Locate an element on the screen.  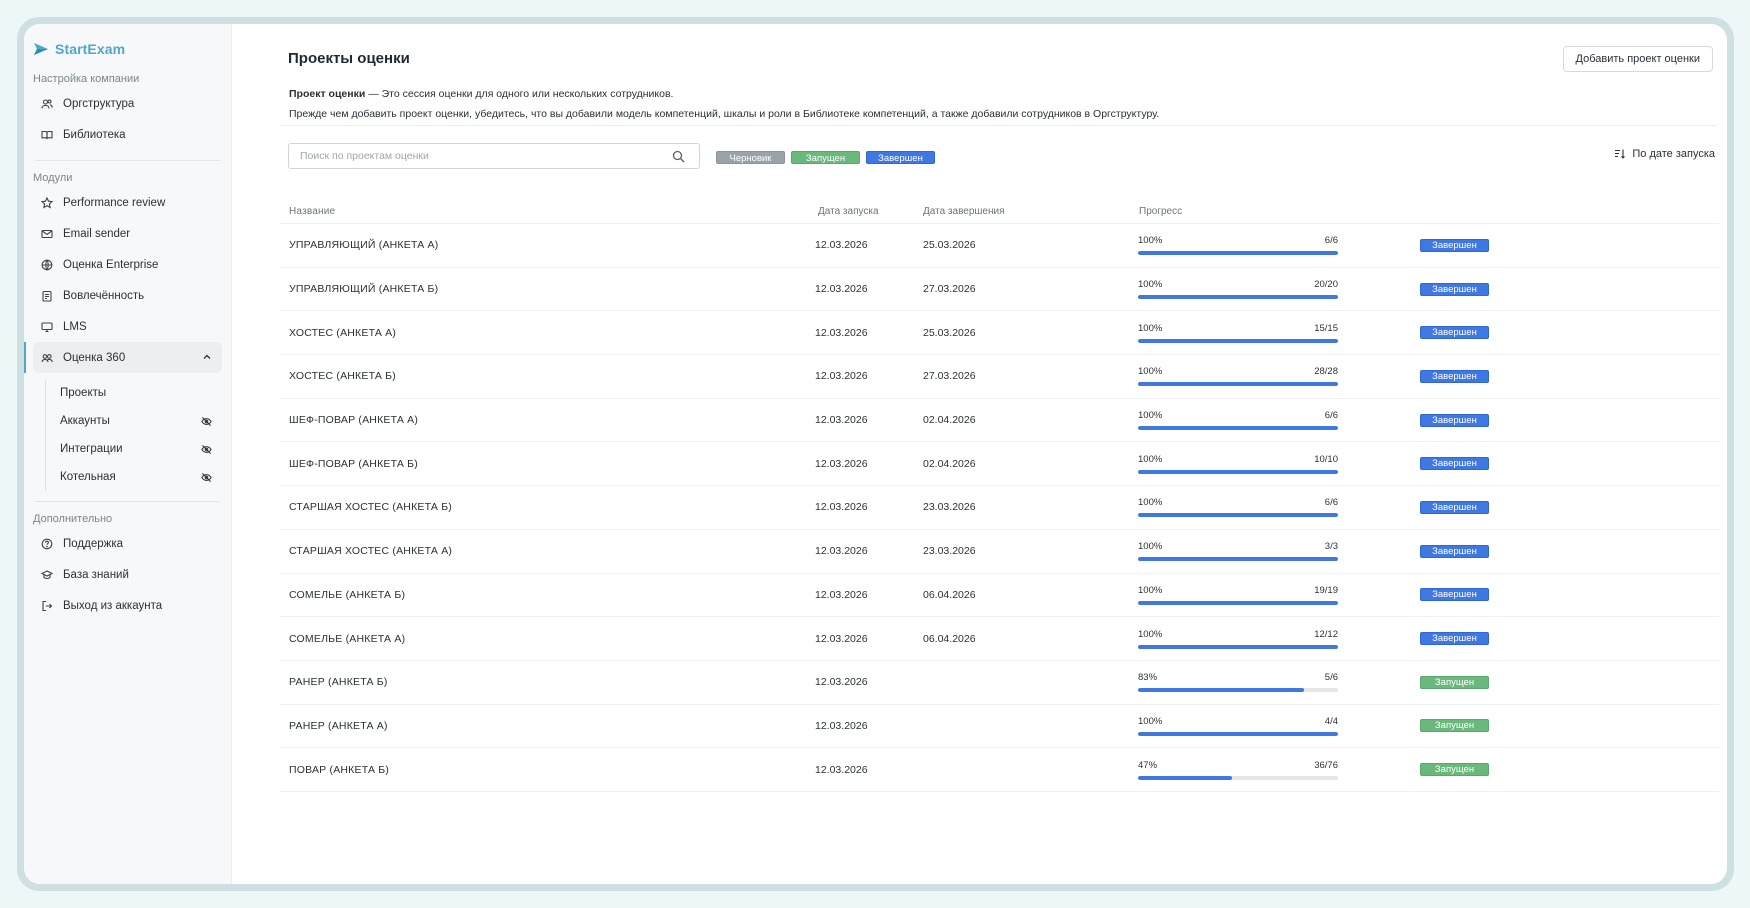
progress-count: 28/28 is located at coordinates (1326, 372).